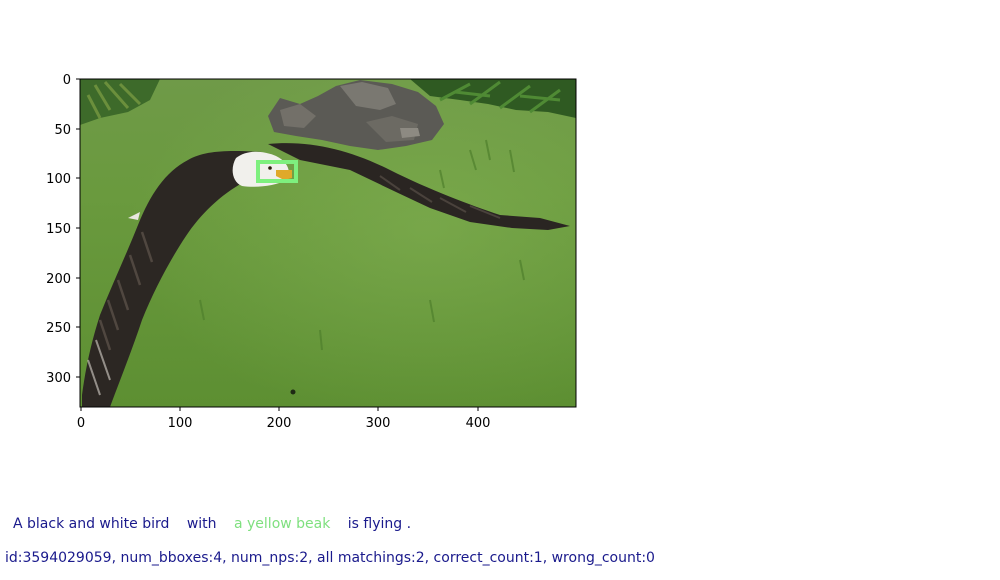 This screenshot has height=580, width=1000. What do you see at coordinates (81, 423) in the screenshot?
I see `x-tick-label: 0` at bounding box center [81, 423].